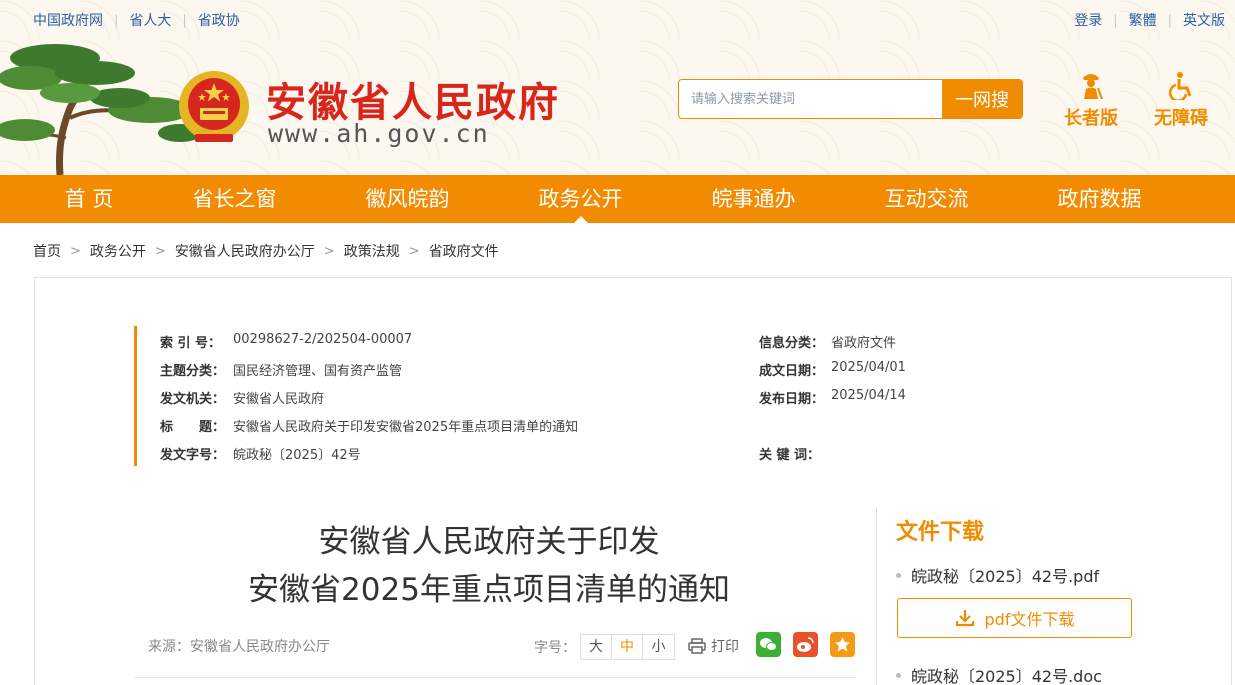 This screenshot has height=685, width=1235. I want to click on nav-home: 首 页, so click(89, 199).